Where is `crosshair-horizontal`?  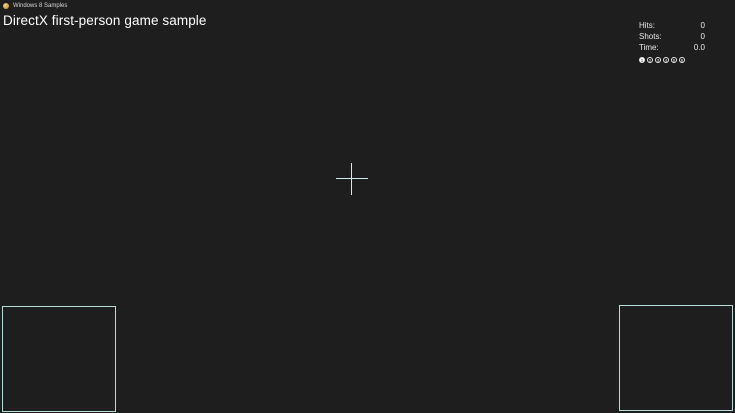
crosshair-horizontal is located at coordinates (352, 178).